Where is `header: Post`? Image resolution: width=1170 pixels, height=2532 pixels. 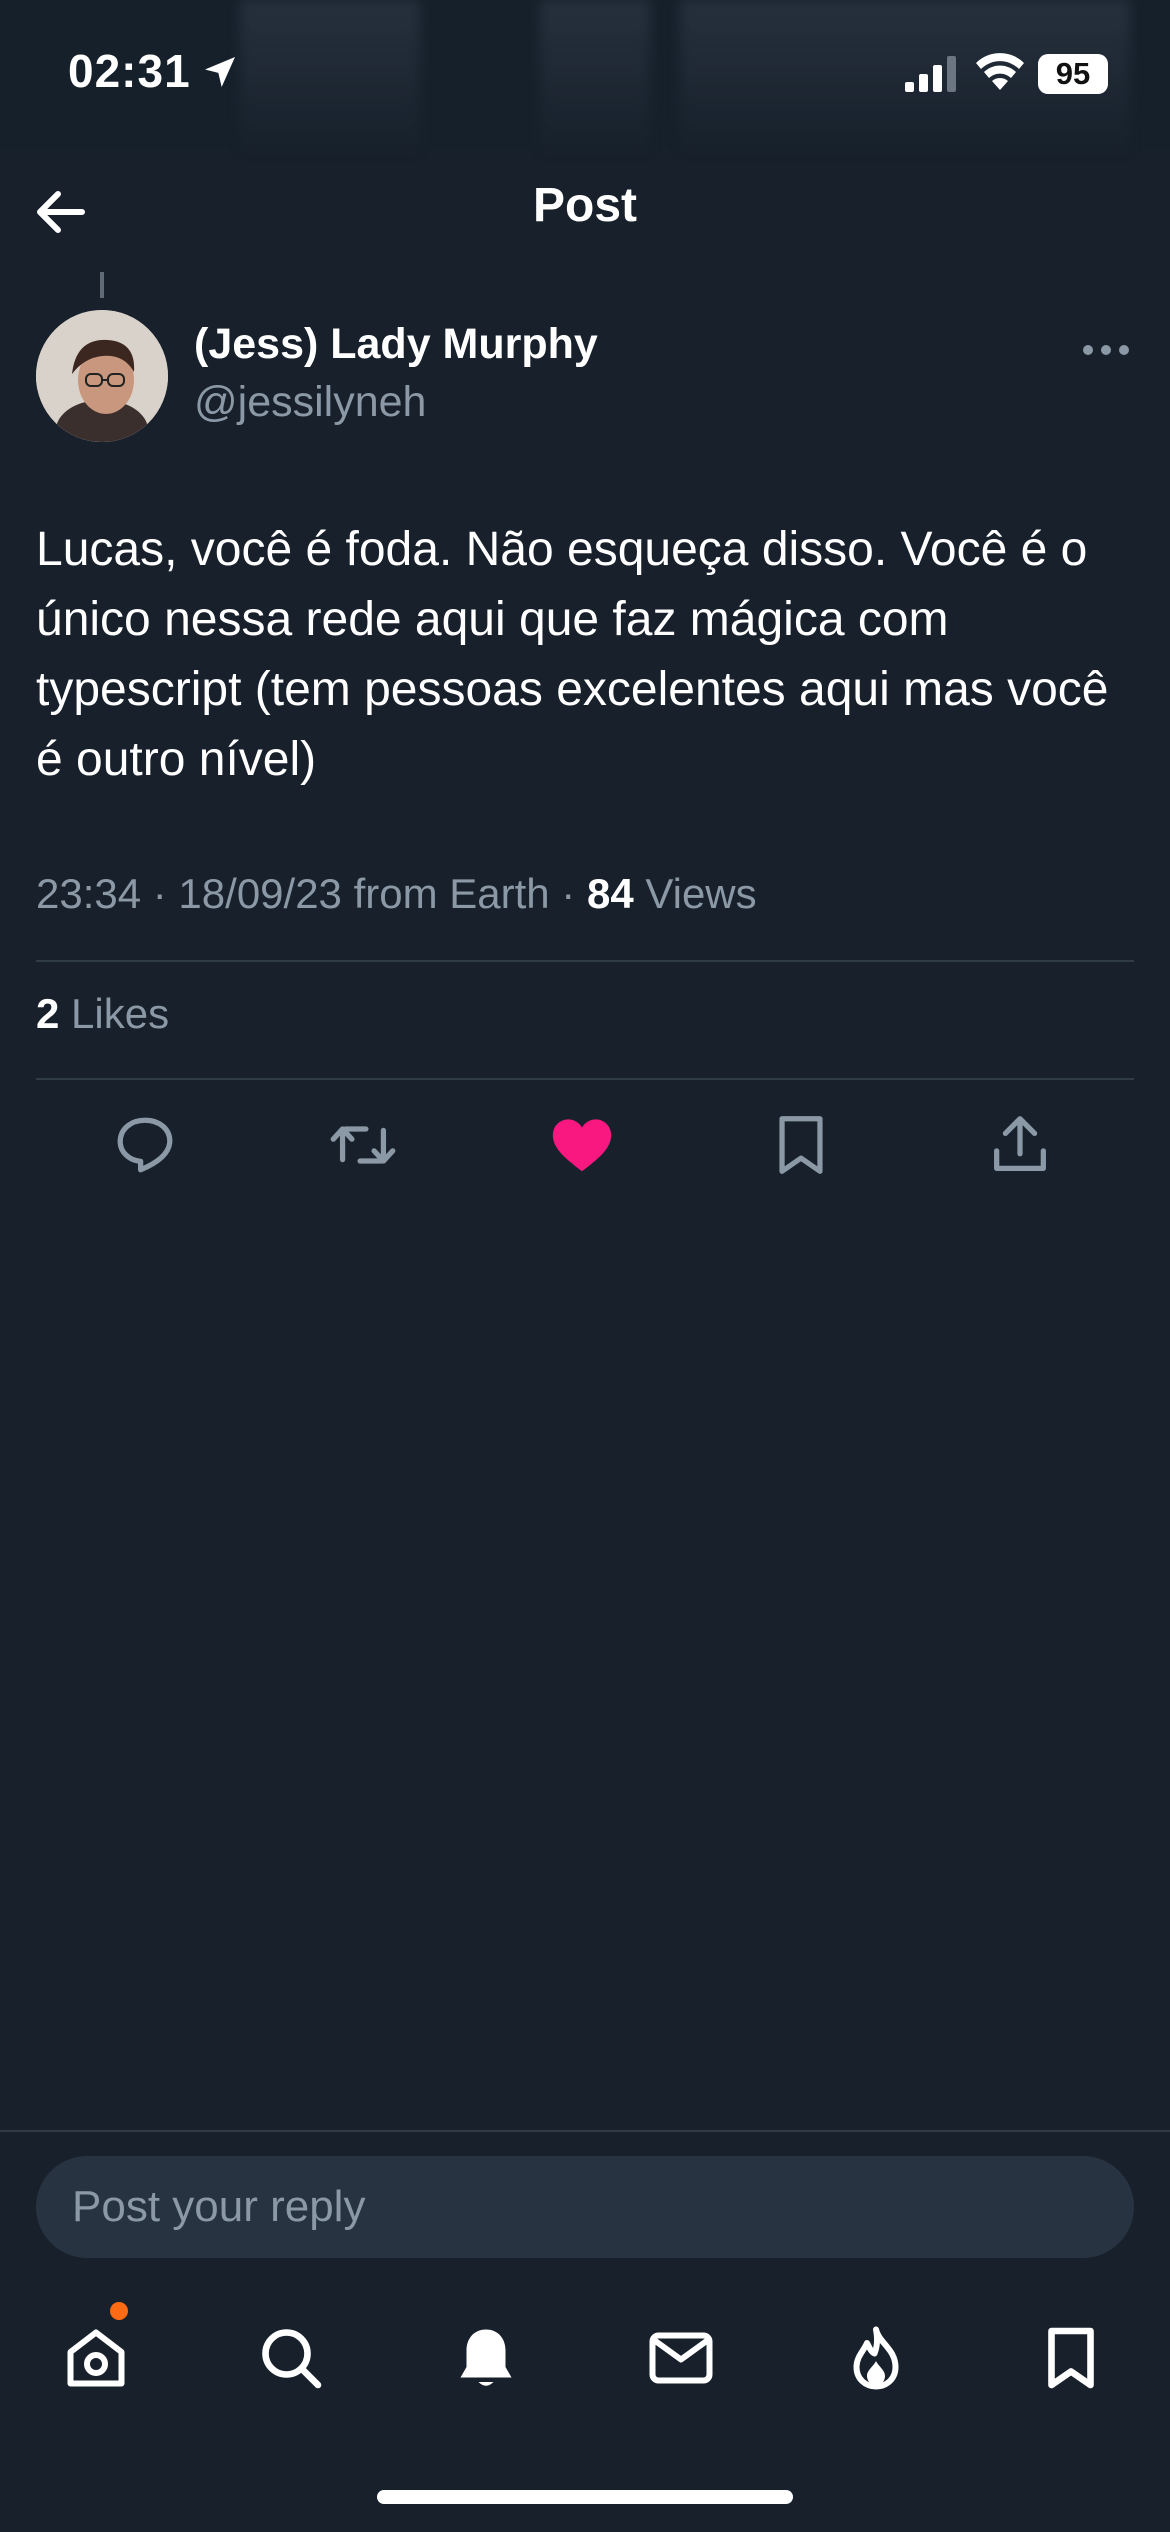
header: Post is located at coordinates (585, 210).